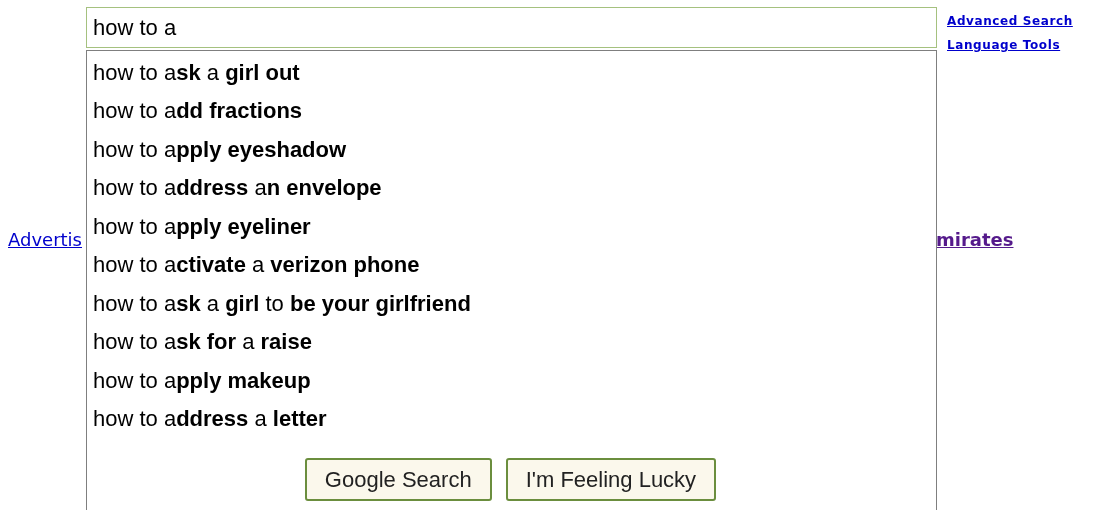  Describe the element at coordinates (398, 480) in the screenshot. I see `search-button: Google Search` at that location.